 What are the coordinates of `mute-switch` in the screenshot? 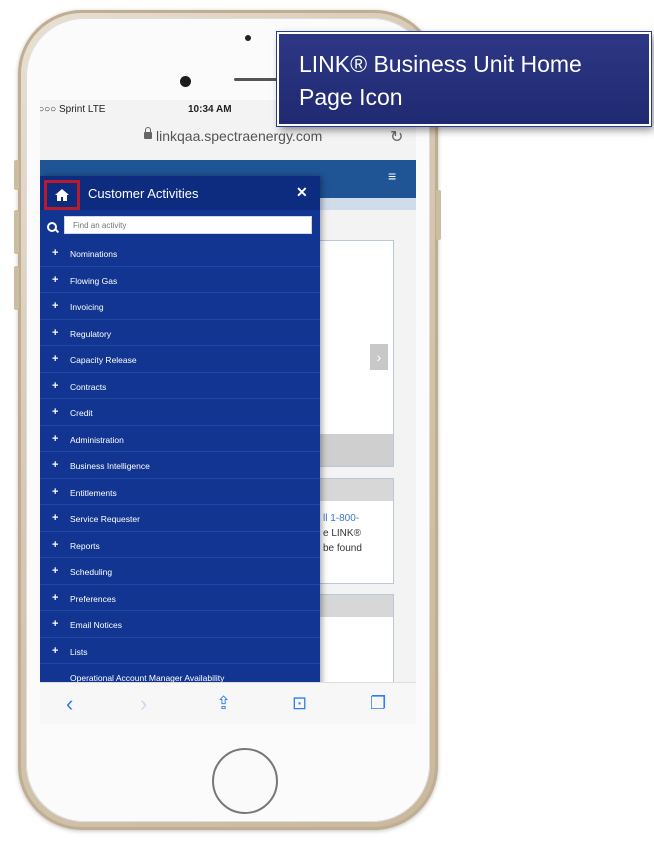 It's located at (16, 175).